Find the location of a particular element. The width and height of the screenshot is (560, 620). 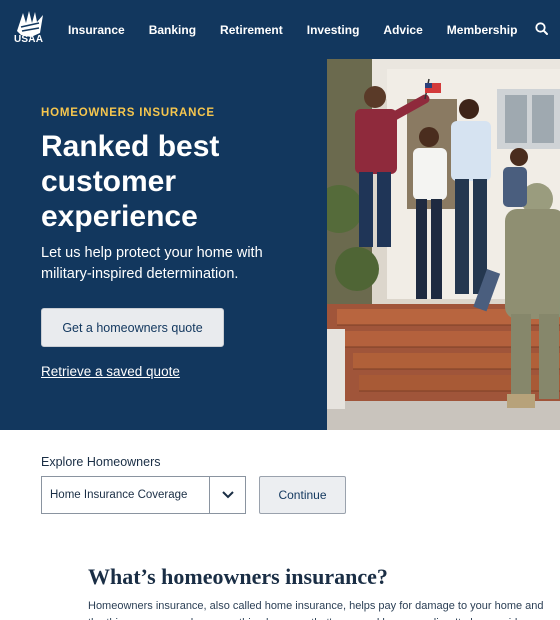

search-icon is located at coordinates (541, 28).